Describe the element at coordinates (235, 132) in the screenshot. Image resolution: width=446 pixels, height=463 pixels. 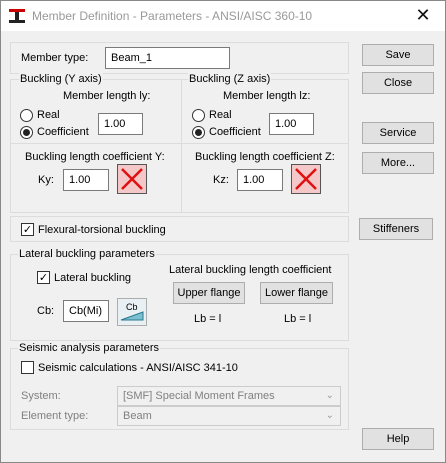
I see `buckling-z-coefficient-label: Coefficient` at that location.